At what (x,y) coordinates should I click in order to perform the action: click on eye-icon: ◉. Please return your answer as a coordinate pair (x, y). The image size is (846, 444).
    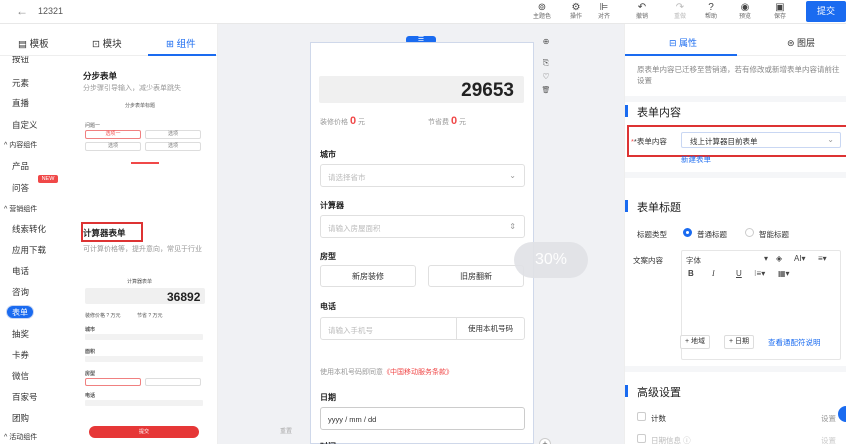
    Looking at the image, I should click on (745, 7).